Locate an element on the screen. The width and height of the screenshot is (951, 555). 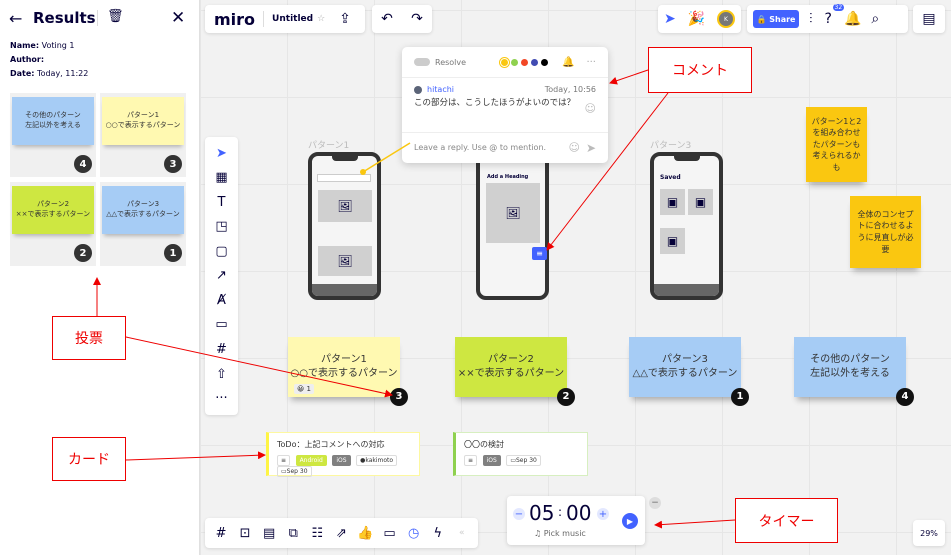
reply-input: Leave a reply. Use @ to mention. is located at coordinates (480, 147).